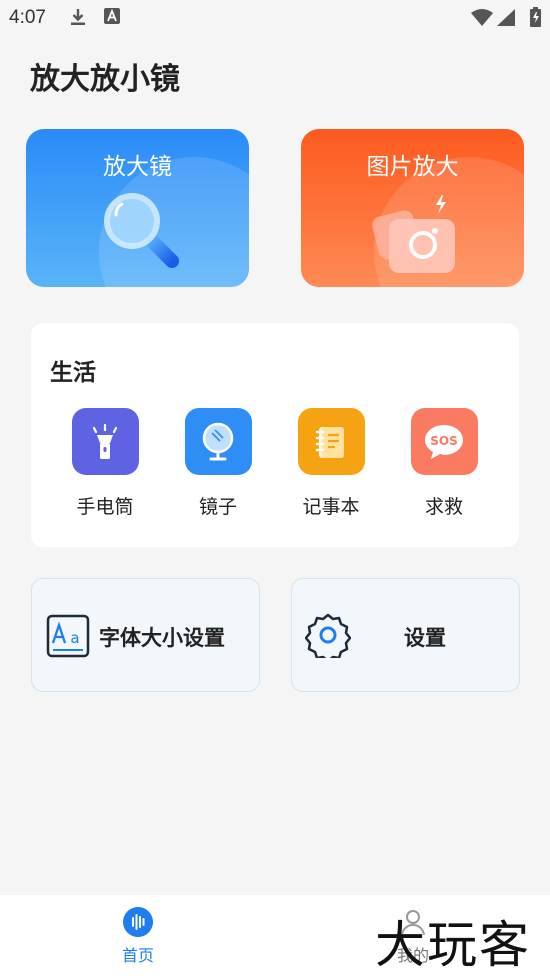  Describe the element at coordinates (138, 922) in the screenshot. I see `home-icon` at that location.